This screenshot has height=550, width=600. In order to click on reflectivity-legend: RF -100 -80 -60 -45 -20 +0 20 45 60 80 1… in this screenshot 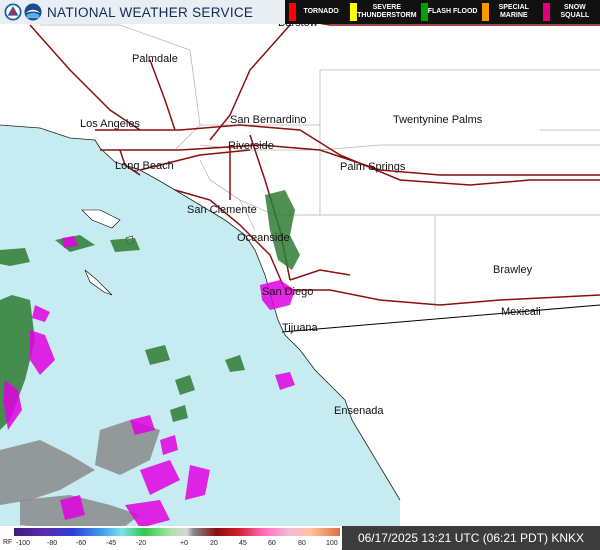, I will do `click(300, 538)`.